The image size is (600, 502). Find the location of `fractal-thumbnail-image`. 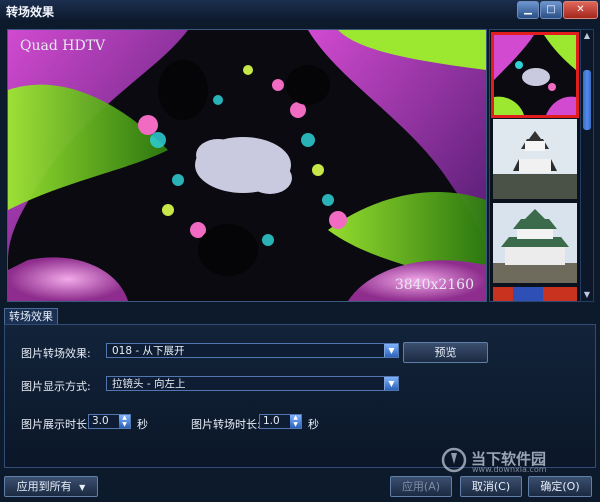

fractal-thumbnail-image is located at coordinates (535, 75).